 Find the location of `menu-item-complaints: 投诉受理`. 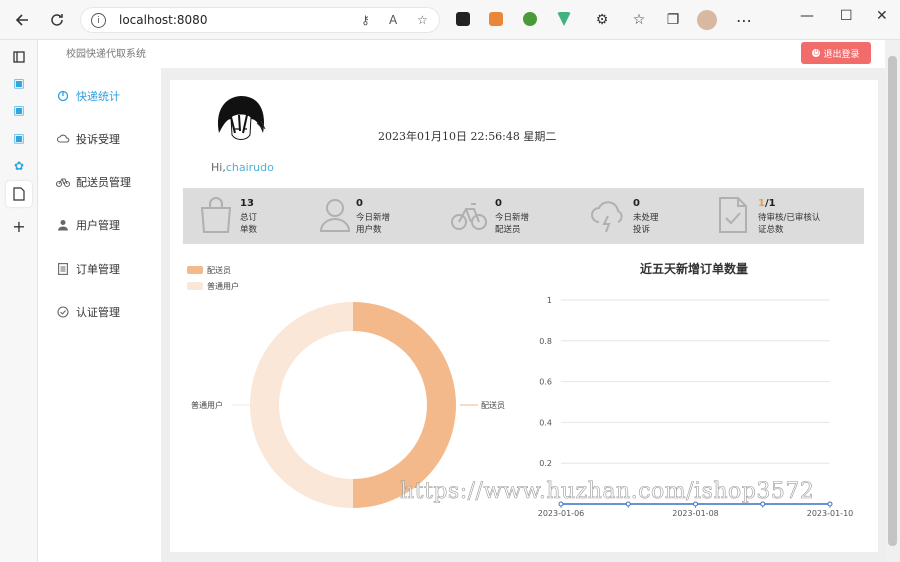

menu-item-complaints: 投诉受理 is located at coordinates (88, 139).